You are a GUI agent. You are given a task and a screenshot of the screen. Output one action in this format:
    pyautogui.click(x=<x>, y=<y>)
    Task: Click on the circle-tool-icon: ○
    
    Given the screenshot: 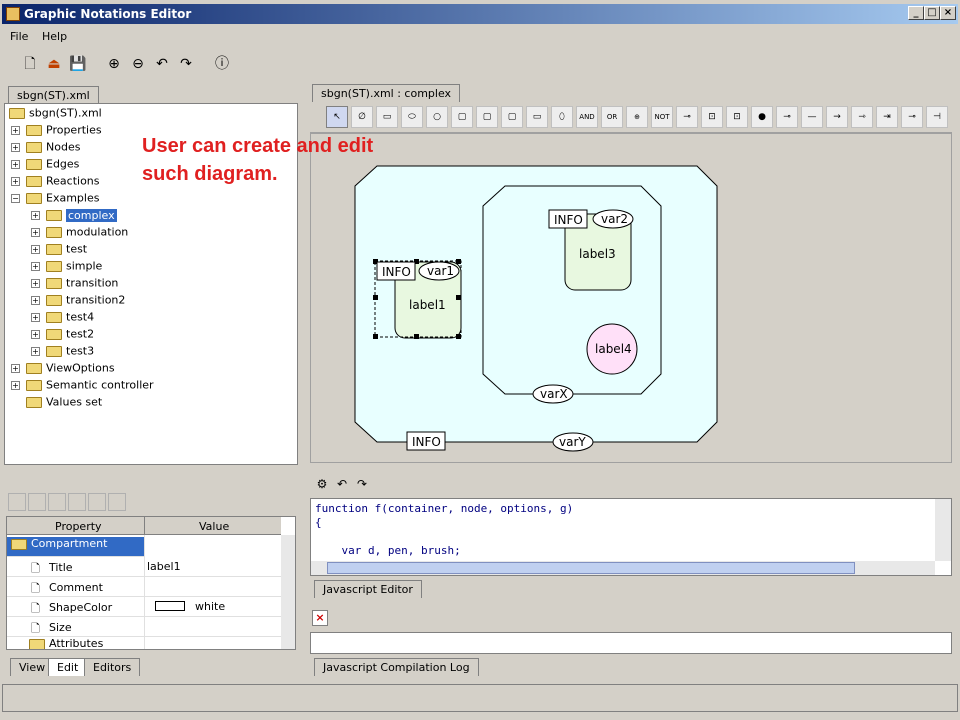 What is the action you would take?
    pyautogui.click(x=437, y=117)
    